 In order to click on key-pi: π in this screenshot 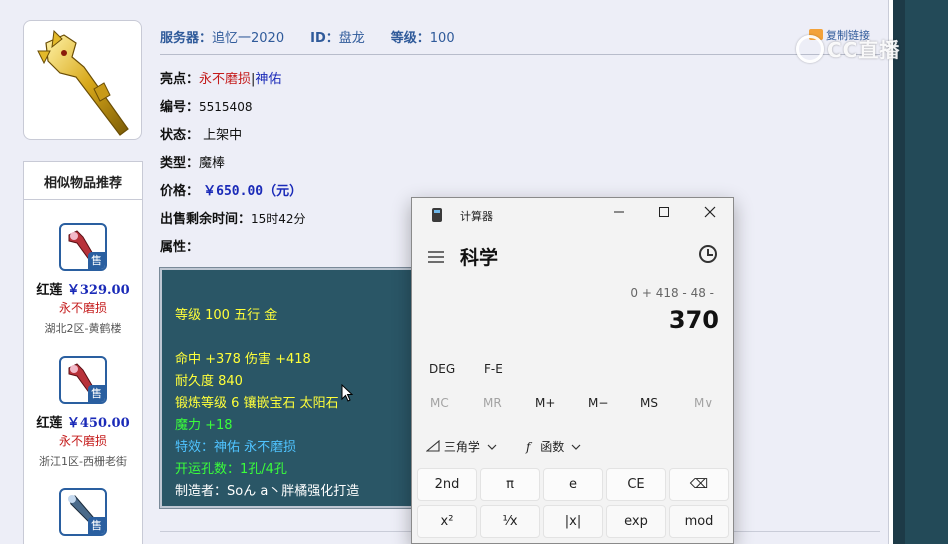, I will do `click(510, 484)`.